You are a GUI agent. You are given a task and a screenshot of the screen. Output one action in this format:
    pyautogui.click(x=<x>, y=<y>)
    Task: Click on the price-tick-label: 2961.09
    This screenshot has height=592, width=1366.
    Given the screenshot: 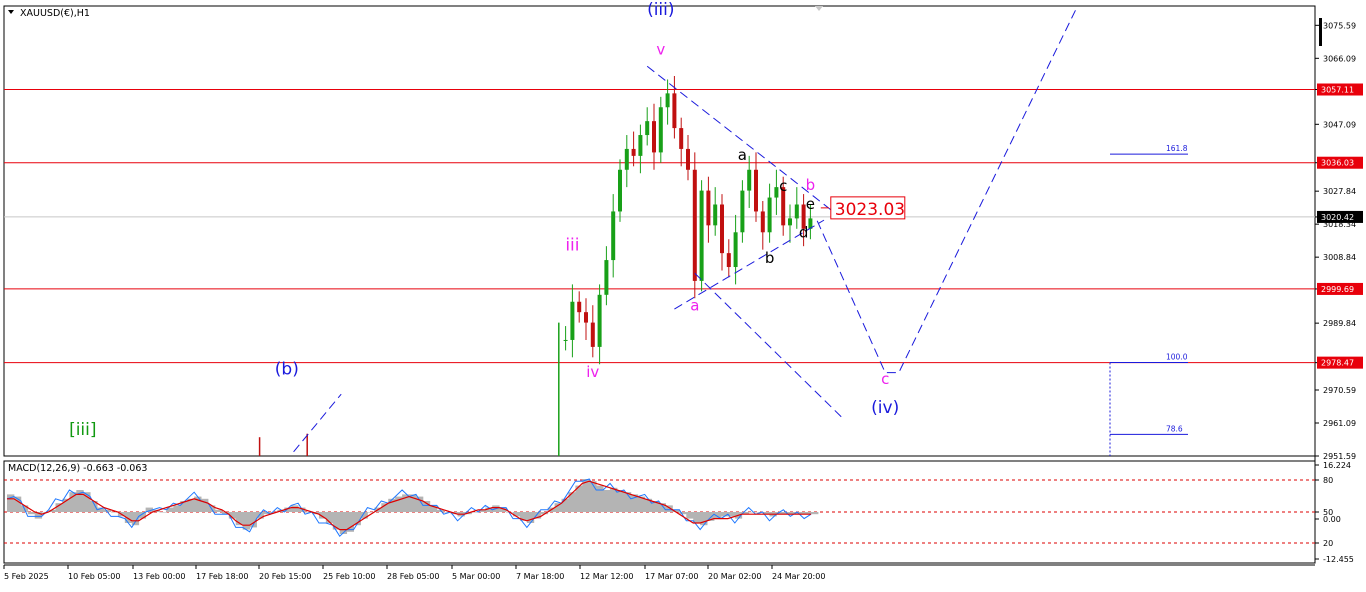 What is the action you would take?
    pyautogui.click(x=1339, y=423)
    